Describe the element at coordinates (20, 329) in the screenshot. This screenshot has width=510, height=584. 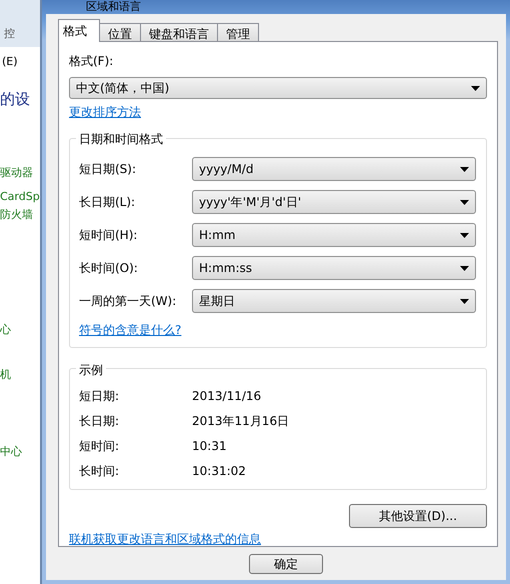
I see `task-link: 心` at that location.